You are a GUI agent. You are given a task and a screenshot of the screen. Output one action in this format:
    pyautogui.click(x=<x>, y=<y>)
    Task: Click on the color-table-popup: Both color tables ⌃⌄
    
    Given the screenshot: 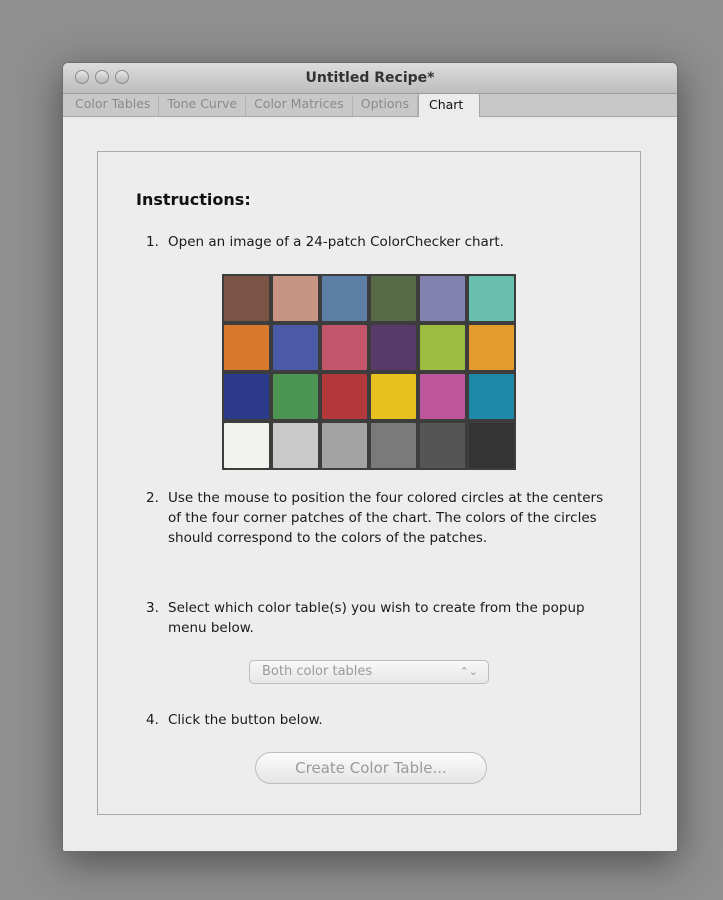 What is the action you would take?
    pyautogui.click(x=369, y=672)
    